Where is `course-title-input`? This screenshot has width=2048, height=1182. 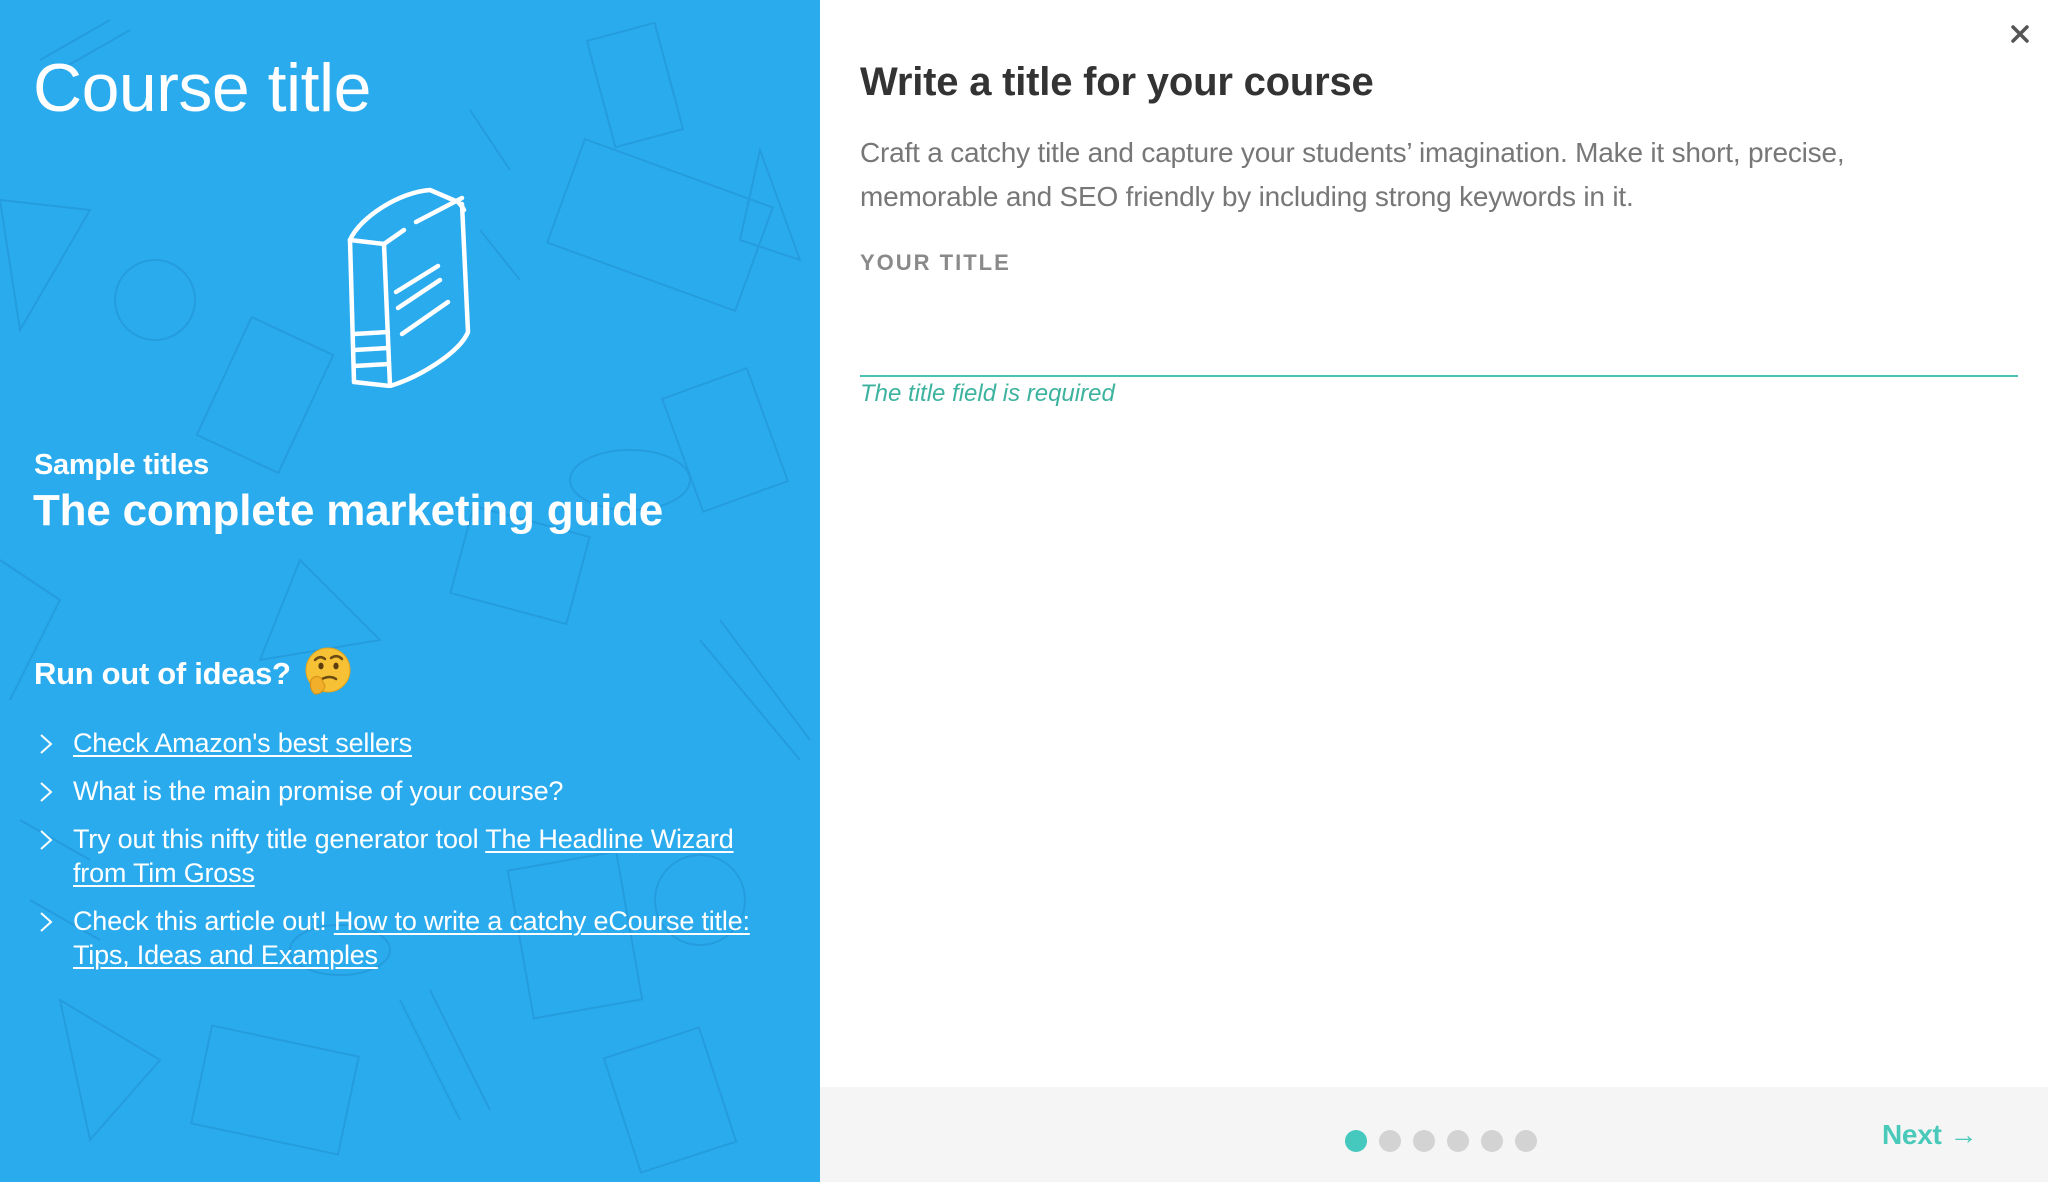 course-title-input is located at coordinates (1439, 338).